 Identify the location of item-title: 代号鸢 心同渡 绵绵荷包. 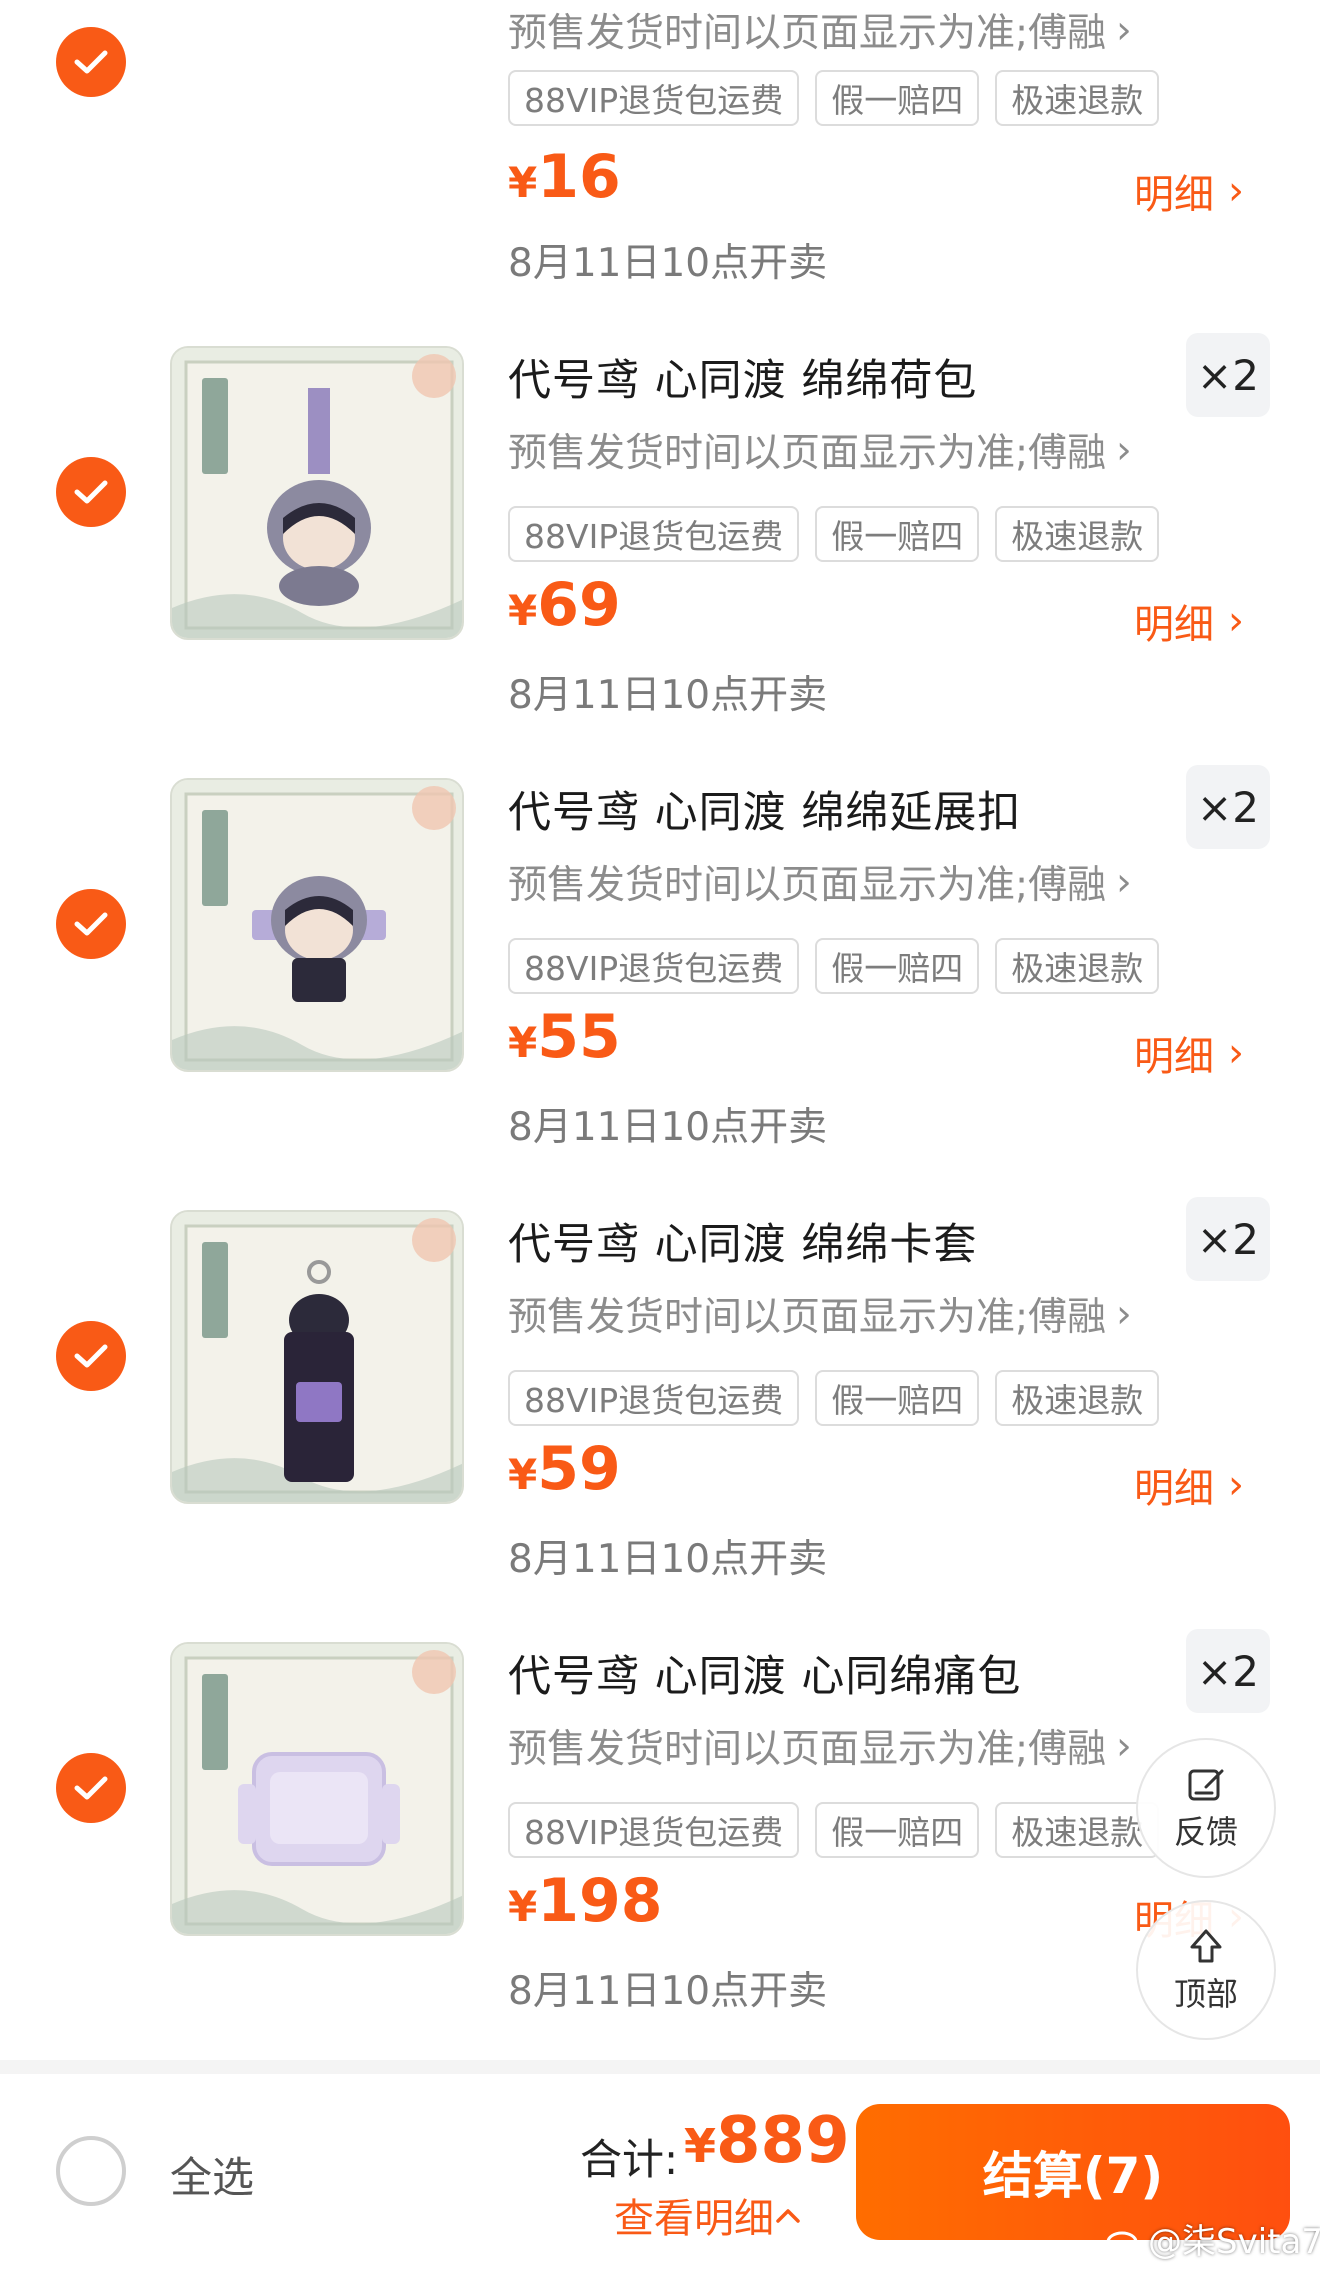
(742, 377).